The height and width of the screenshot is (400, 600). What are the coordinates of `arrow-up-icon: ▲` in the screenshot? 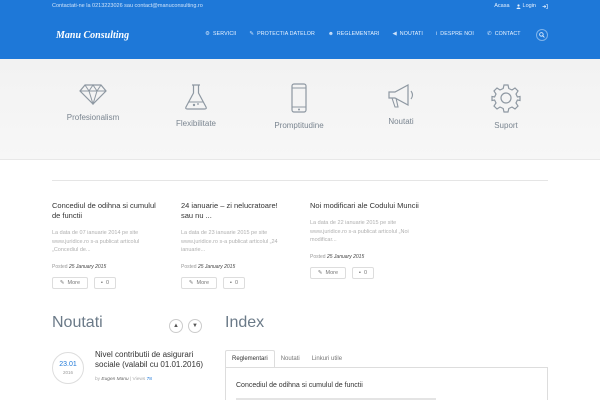 It's located at (176, 326).